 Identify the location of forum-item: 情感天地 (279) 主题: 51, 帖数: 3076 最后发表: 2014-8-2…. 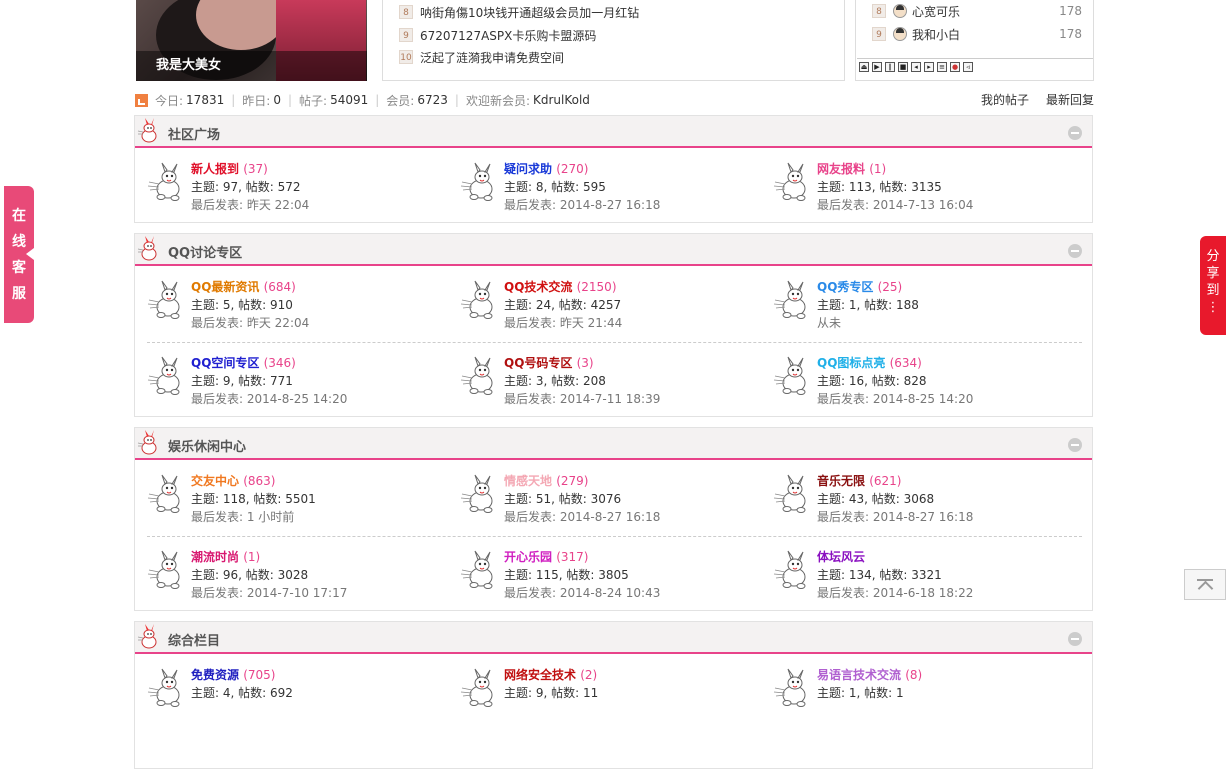
(610, 500).